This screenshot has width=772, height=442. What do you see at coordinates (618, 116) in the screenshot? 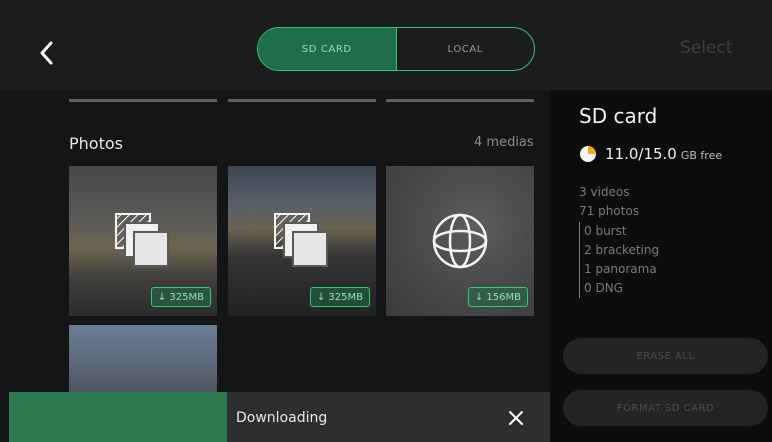
I see `panel-title: SD card` at bounding box center [618, 116].